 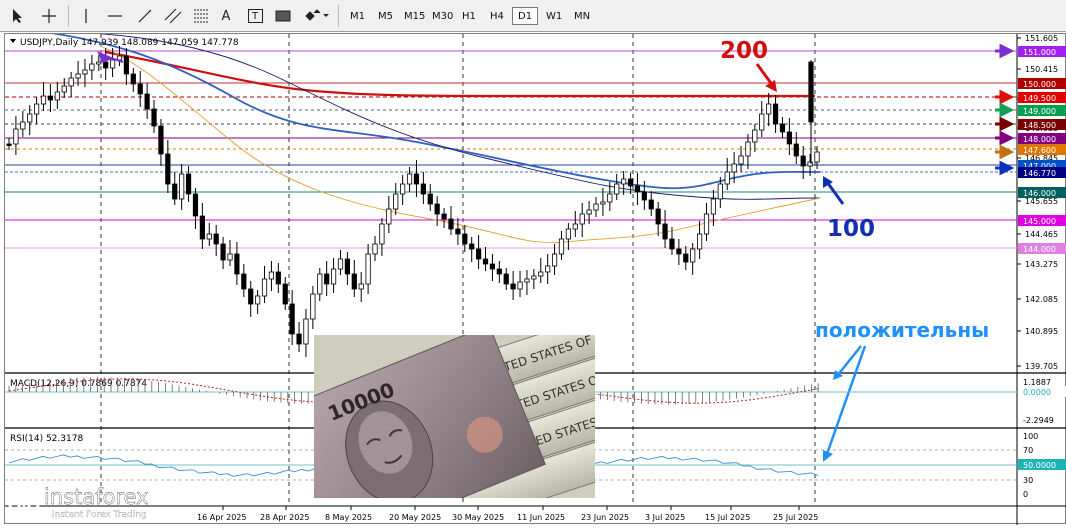 What do you see at coordinates (18, 16) in the screenshot?
I see `cursor-icon` at bounding box center [18, 16].